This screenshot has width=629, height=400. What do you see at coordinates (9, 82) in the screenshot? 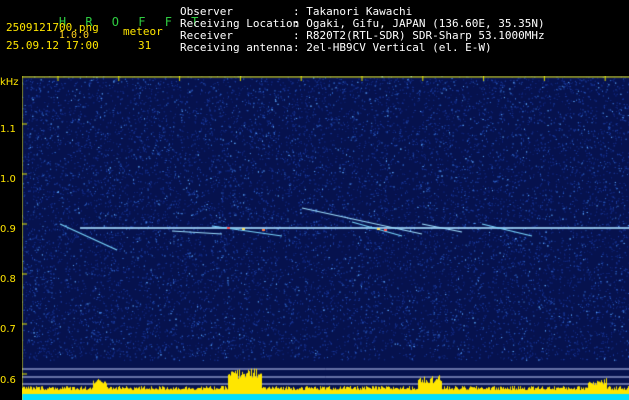
I see `axis-unit: kHz` at bounding box center [9, 82].